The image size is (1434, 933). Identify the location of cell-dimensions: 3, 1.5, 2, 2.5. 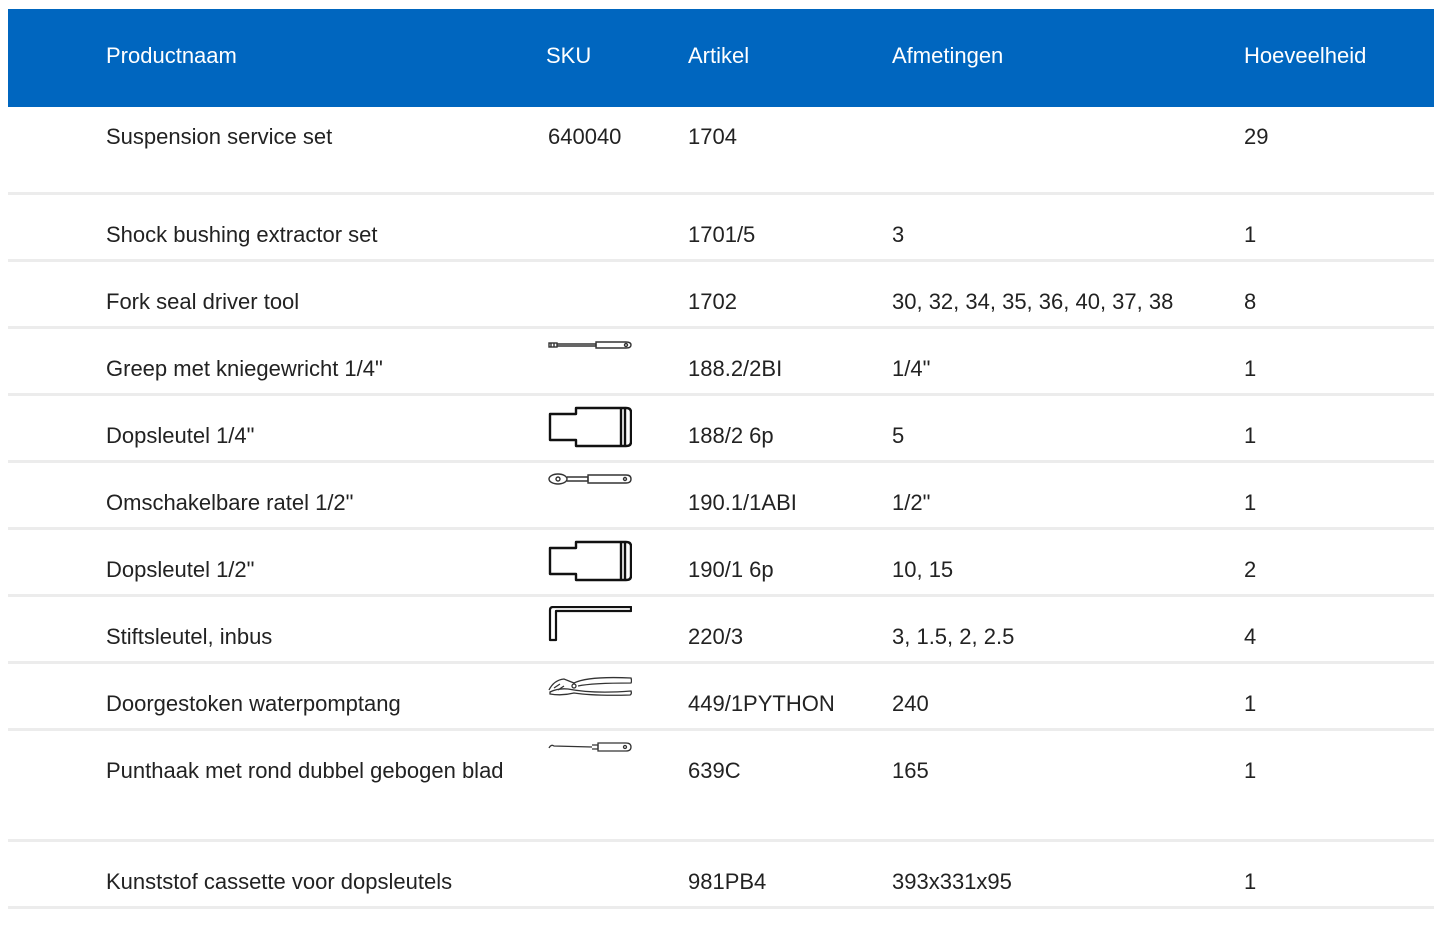
(953, 636).